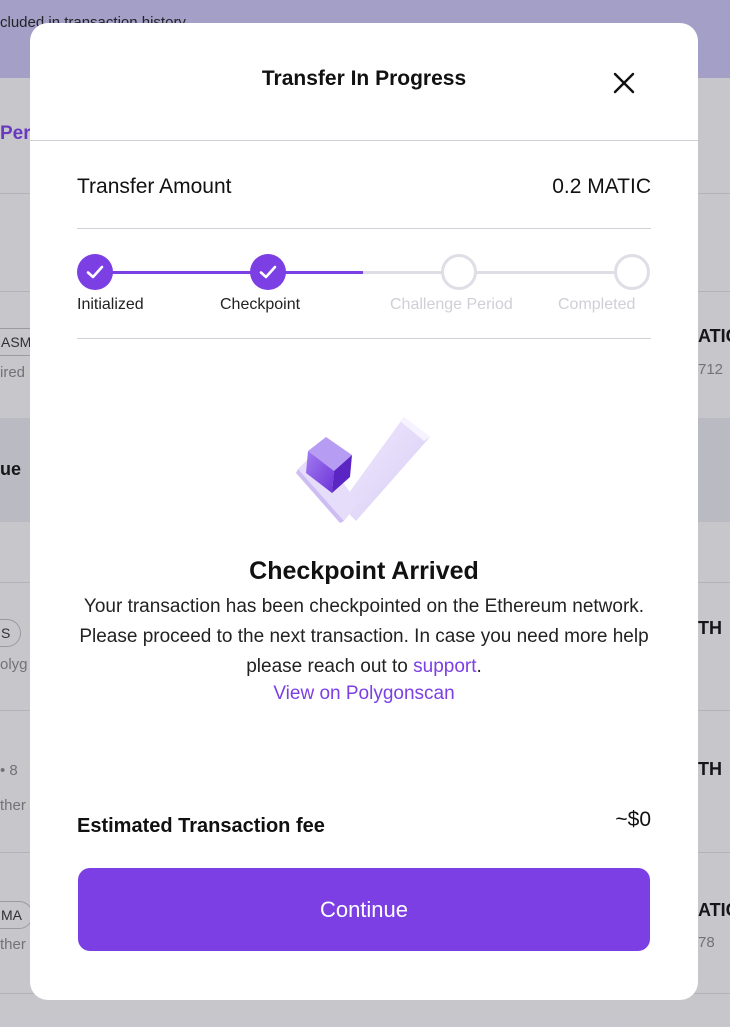 The width and height of the screenshot is (730, 1027). Describe the element at coordinates (260, 304) in the screenshot. I see `step-label-checkpoint: Checkpoint` at that location.